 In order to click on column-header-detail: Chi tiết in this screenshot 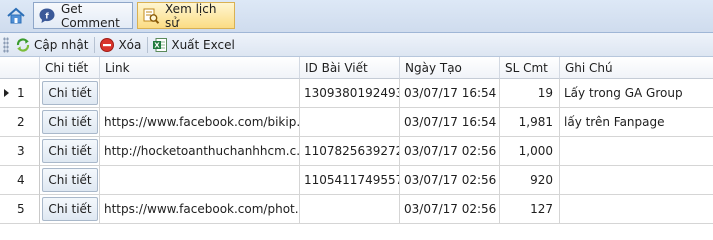, I will do `click(70, 68)`.